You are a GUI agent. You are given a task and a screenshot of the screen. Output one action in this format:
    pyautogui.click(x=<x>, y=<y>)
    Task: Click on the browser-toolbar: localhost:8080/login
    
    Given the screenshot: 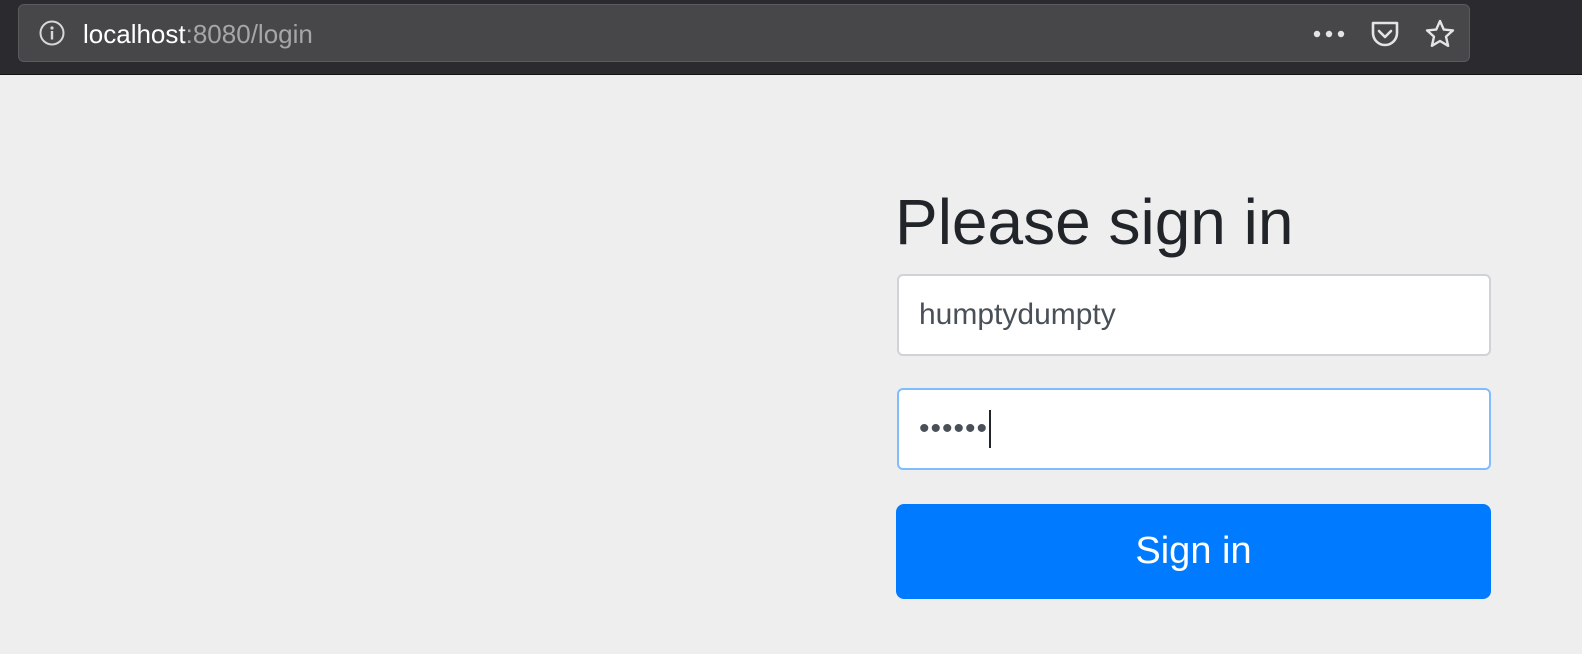 What is the action you would take?
    pyautogui.click(x=791, y=37)
    